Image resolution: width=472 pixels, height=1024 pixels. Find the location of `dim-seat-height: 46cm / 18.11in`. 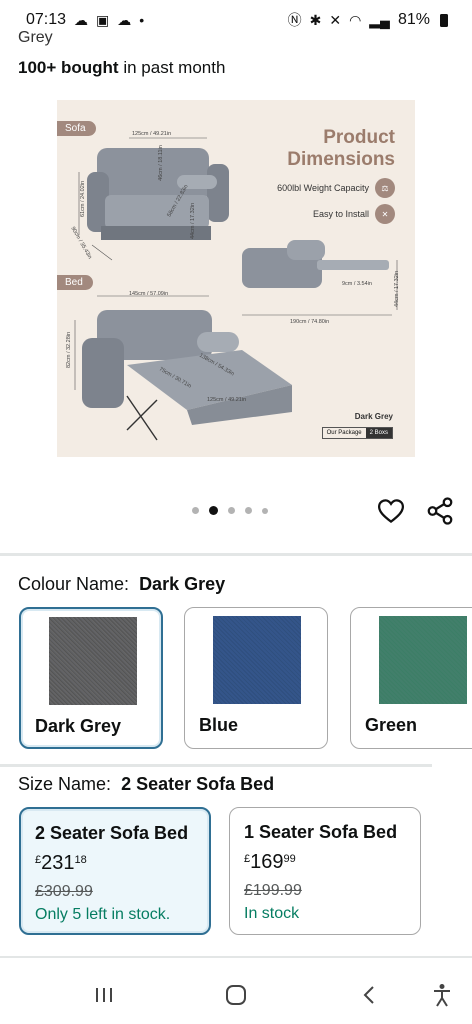

dim-seat-height: 46cm / 18.11in is located at coordinates (160, 163).